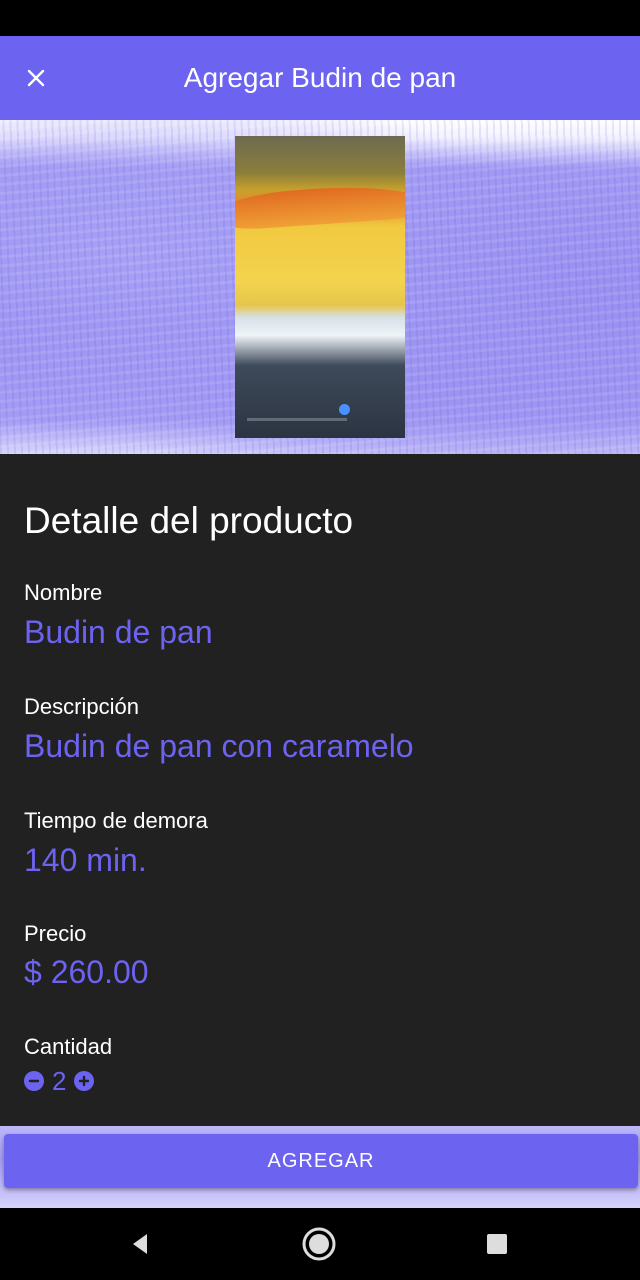 Image resolution: width=640 pixels, height=1280 pixels. I want to click on recents-icon, so click(497, 1244).